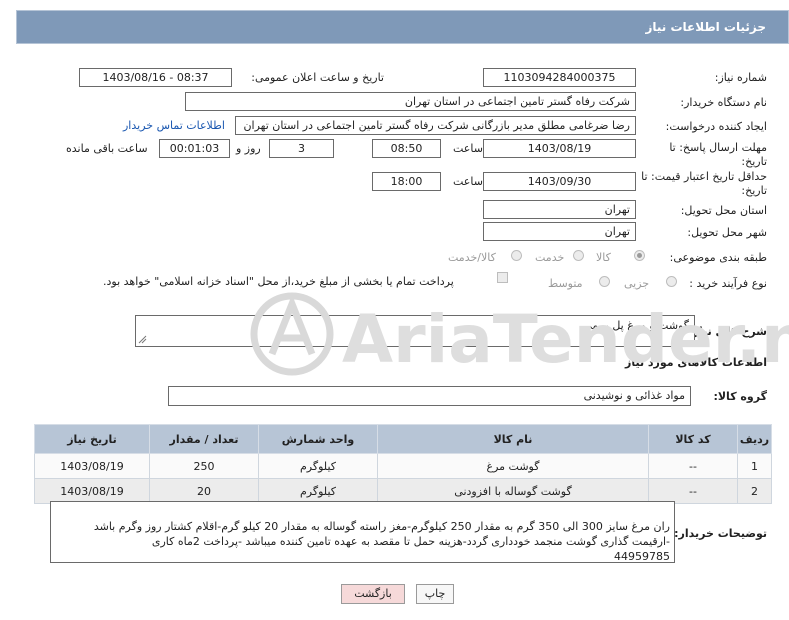  Describe the element at coordinates (723, 102) in the screenshot. I see `buyer-org-label: نام دستگاه خریدار:` at that location.